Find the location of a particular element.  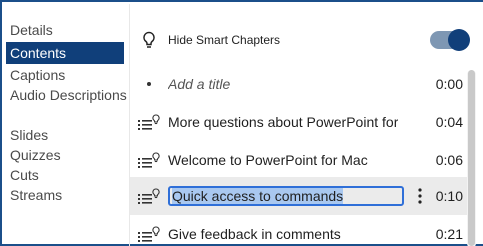

chapter-title: More questions about PowerPoint for is located at coordinates (283, 122).